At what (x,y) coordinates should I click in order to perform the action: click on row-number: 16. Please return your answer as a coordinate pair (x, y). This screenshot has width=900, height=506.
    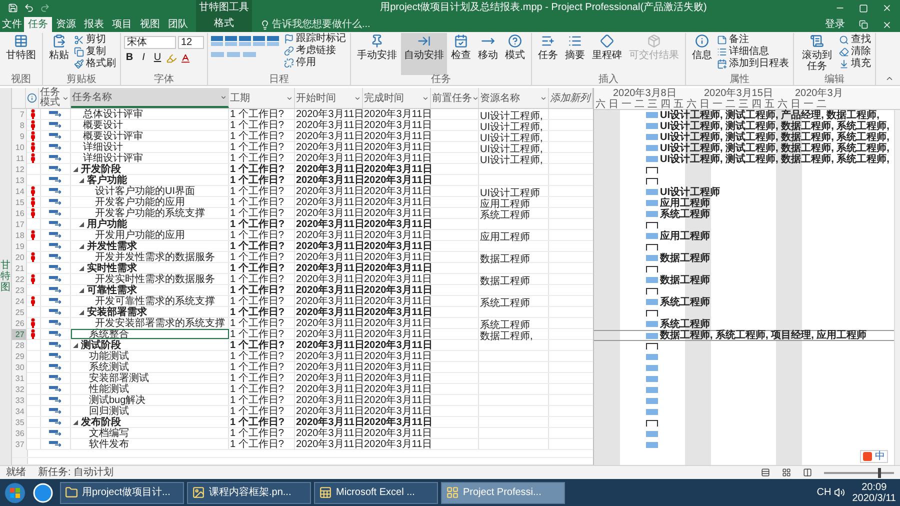
    Looking at the image, I should click on (20, 213).